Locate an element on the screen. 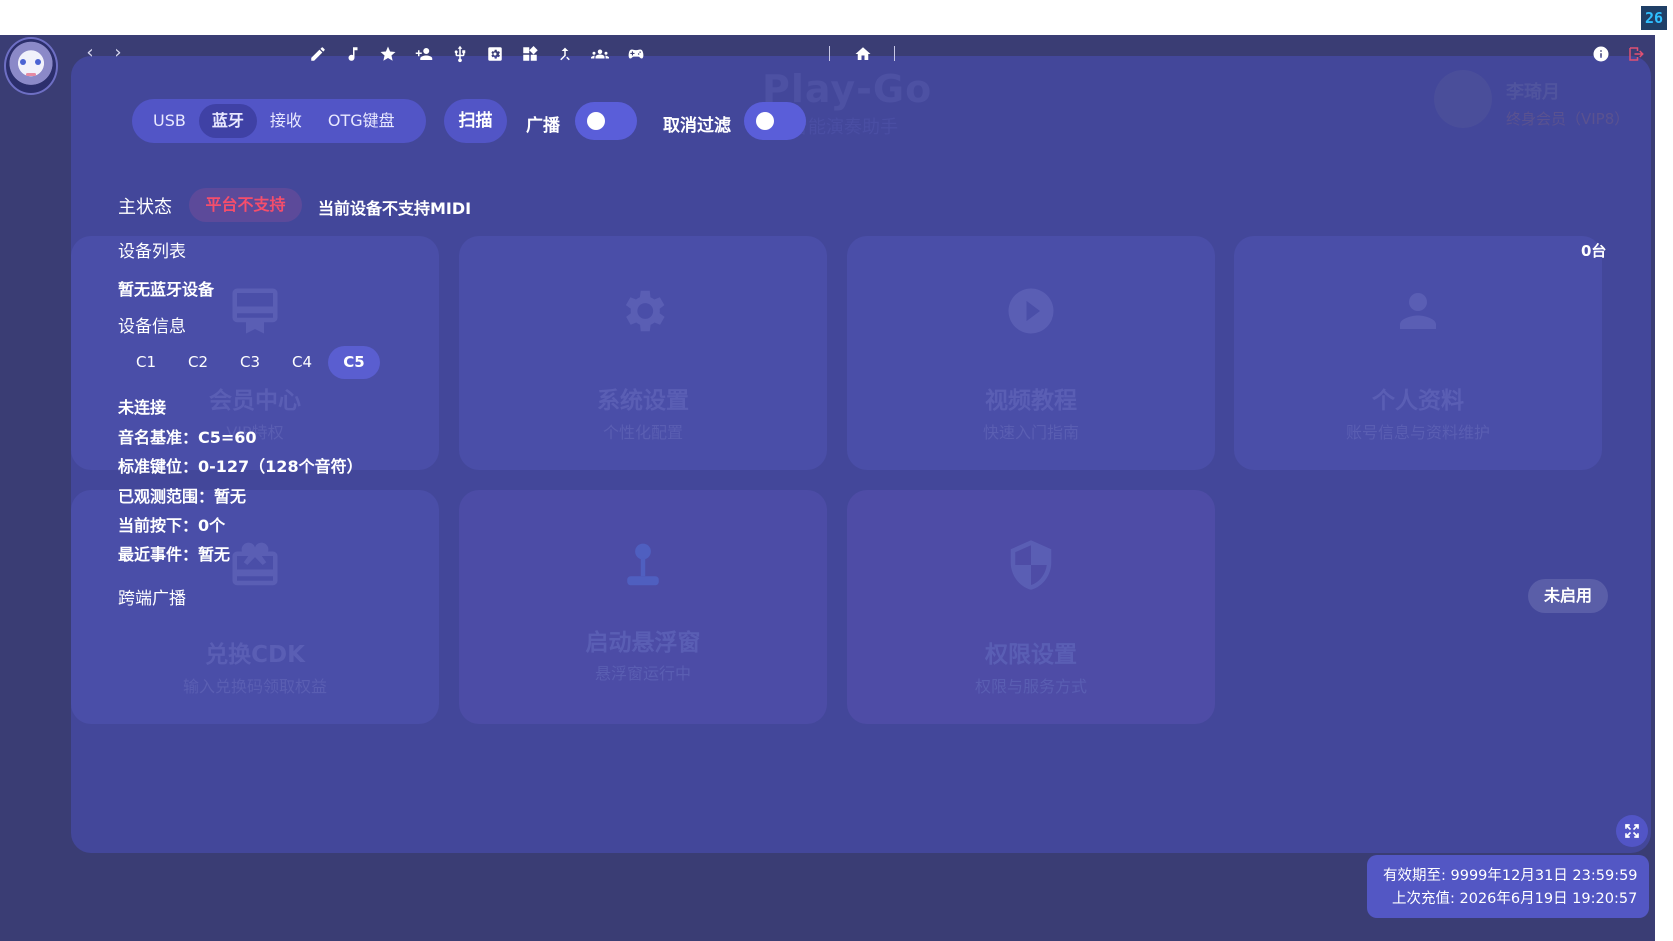 This screenshot has width=1673, height=941. tile-title: 启动悬浮窗 is located at coordinates (643, 643).